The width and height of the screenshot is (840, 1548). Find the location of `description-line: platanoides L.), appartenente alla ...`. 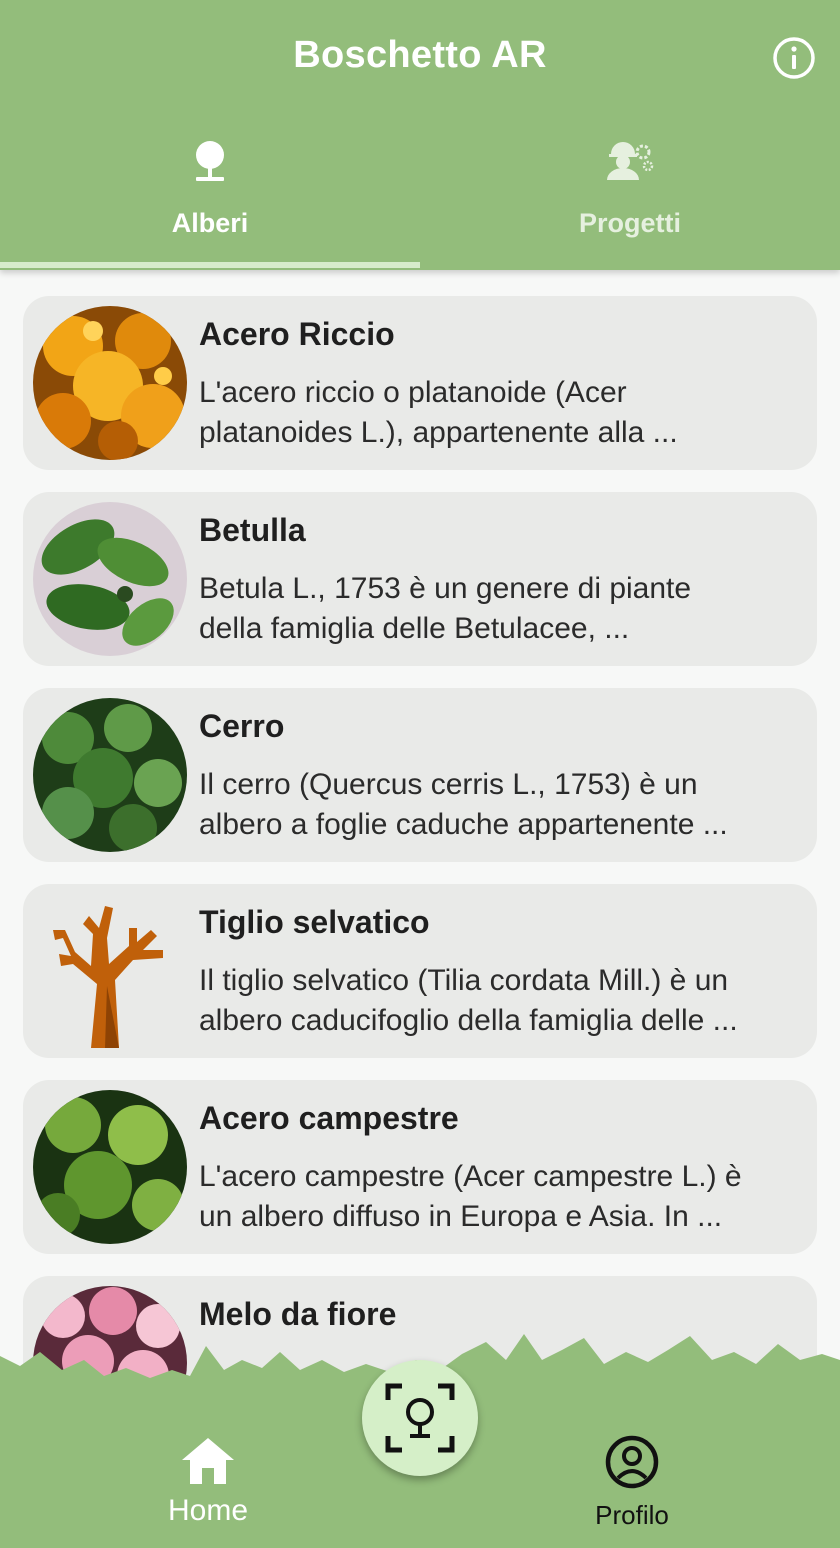

description-line: platanoides L.), appartenente alla ... is located at coordinates (438, 432).